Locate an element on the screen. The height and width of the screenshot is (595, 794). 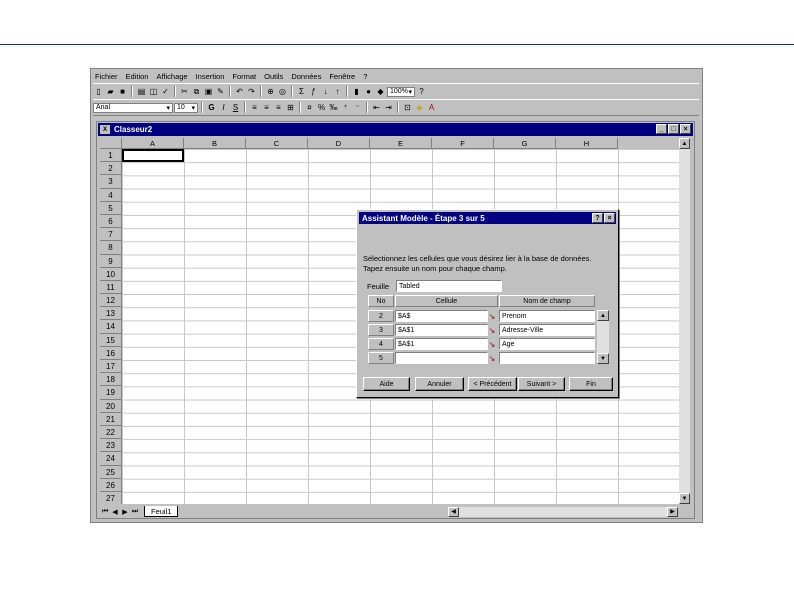
back-button: < Précédent is located at coordinates (492, 384).